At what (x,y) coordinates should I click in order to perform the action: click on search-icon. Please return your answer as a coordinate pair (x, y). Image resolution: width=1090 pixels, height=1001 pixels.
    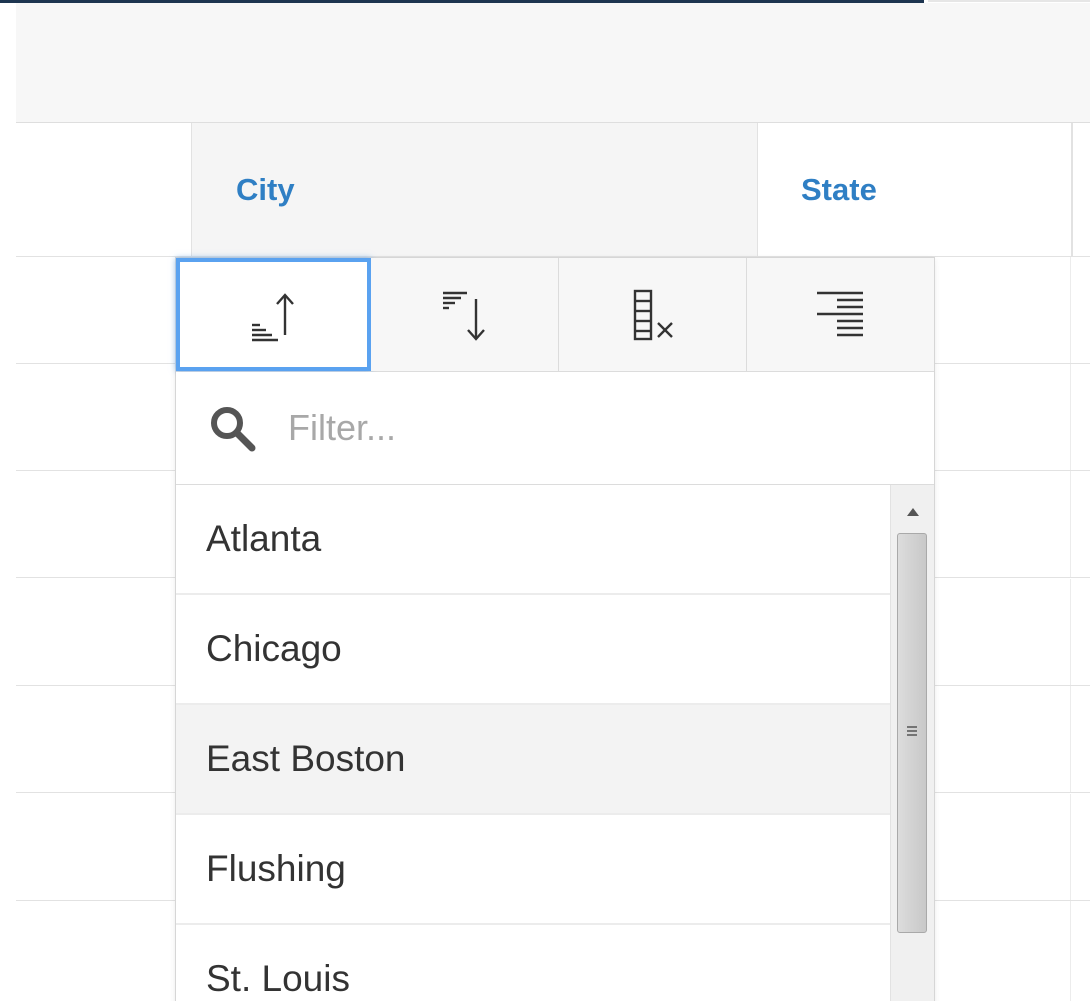
    Looking at the image, I should click on (233, 429).